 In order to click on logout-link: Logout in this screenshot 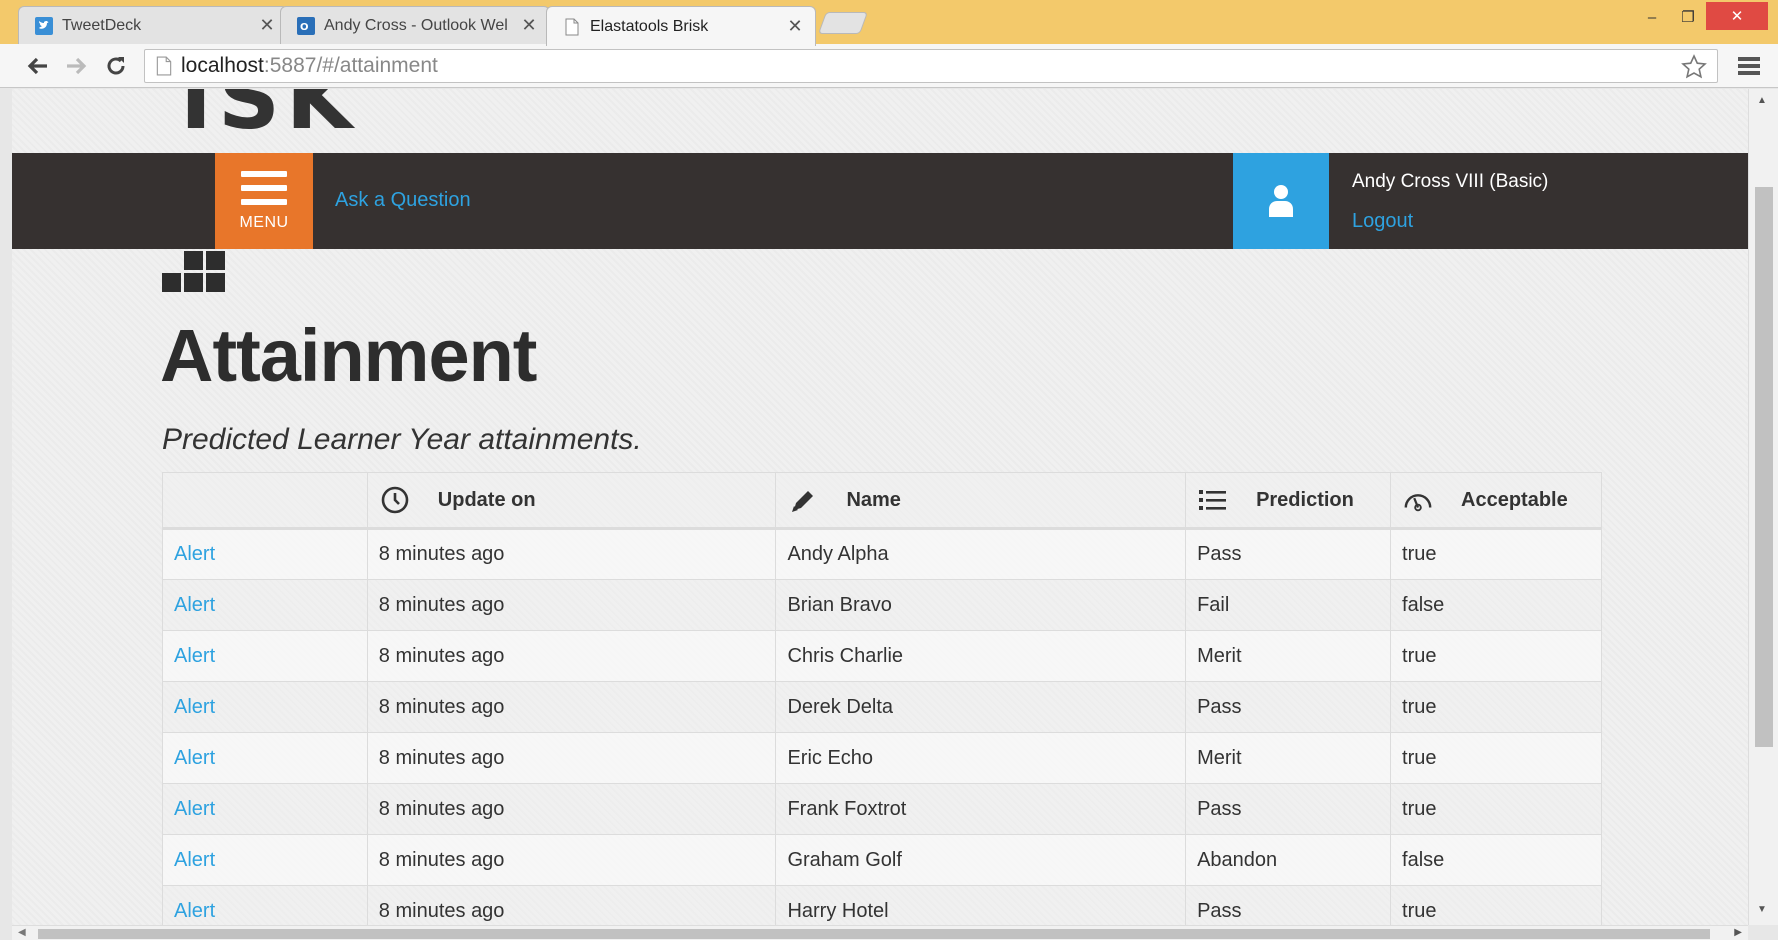, I will do `click(1382, 221)`.